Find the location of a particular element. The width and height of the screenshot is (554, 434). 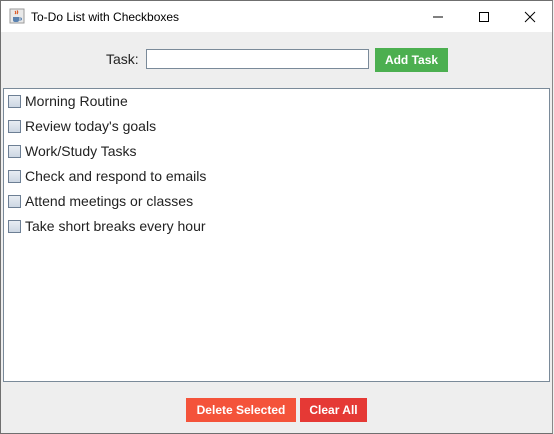

task-item: Check and respond to emails is located at coordinates (107, 176).